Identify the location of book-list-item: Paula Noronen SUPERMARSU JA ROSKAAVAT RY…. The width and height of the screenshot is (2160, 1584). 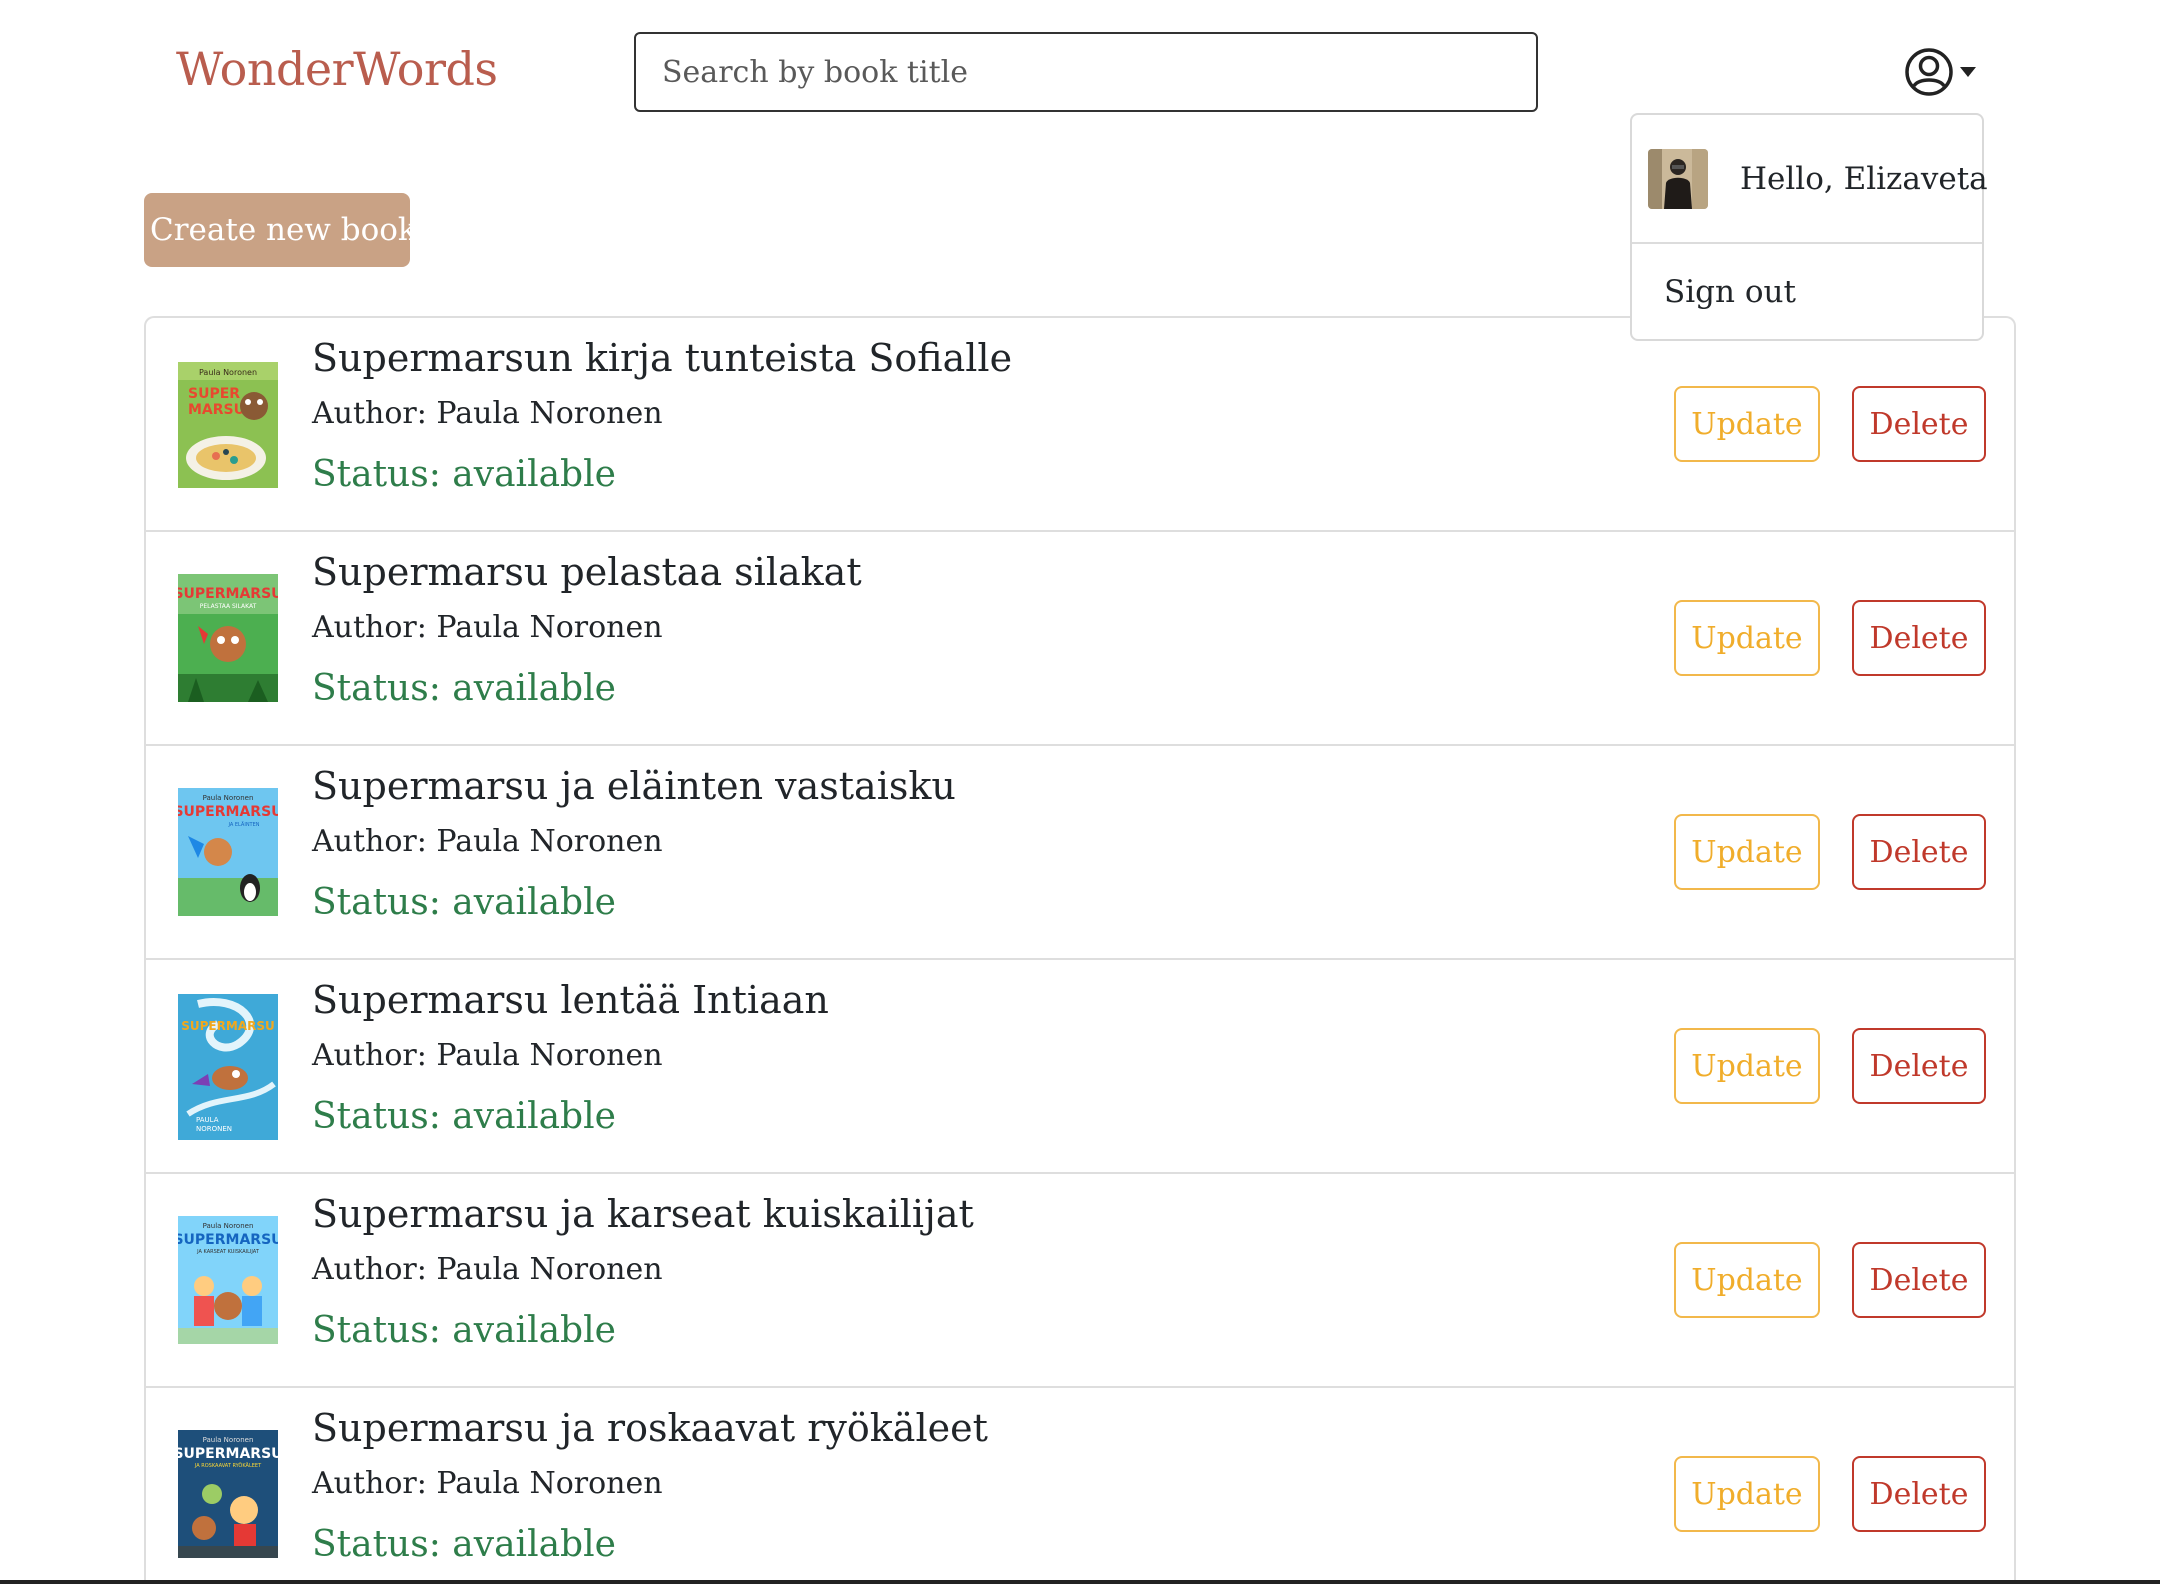
(1080, 1486).